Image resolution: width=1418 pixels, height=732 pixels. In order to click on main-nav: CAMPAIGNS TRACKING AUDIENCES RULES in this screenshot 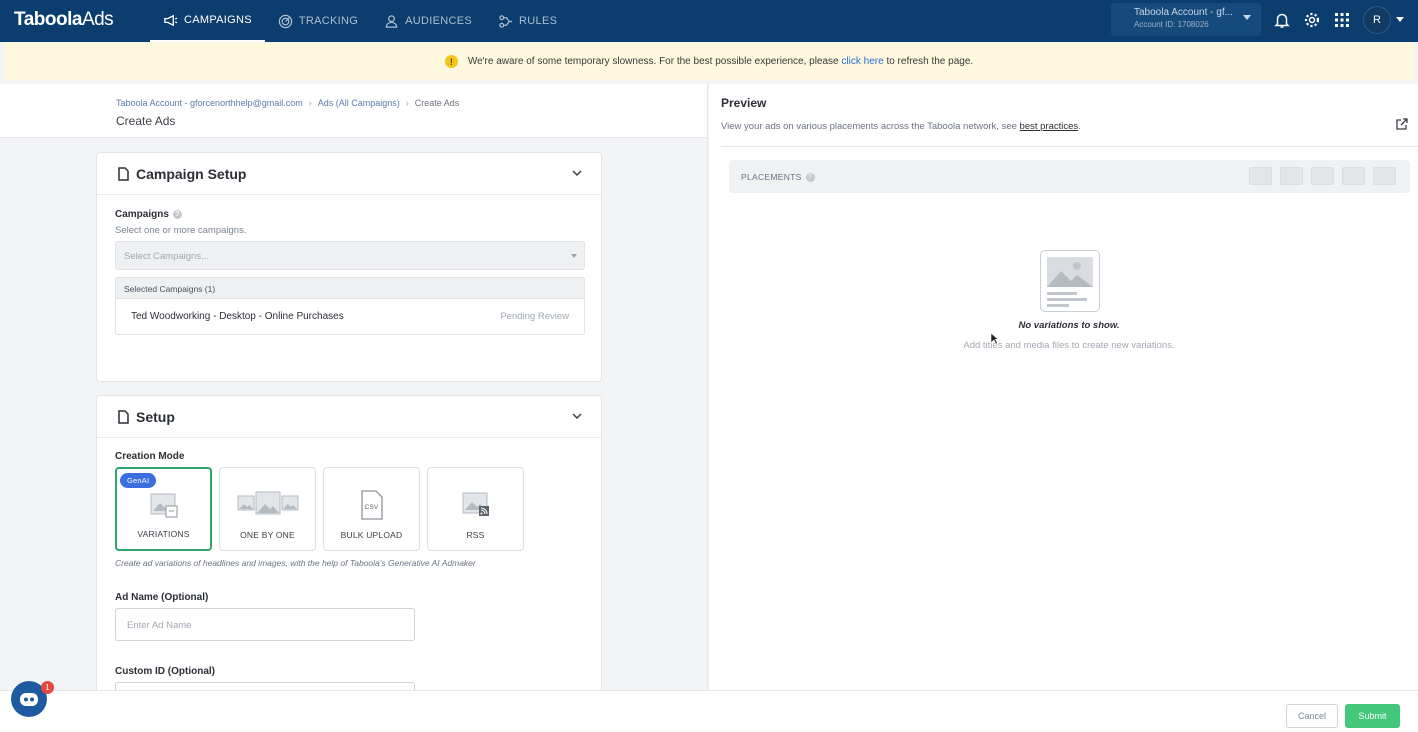, I will do `click(360, 21)`.